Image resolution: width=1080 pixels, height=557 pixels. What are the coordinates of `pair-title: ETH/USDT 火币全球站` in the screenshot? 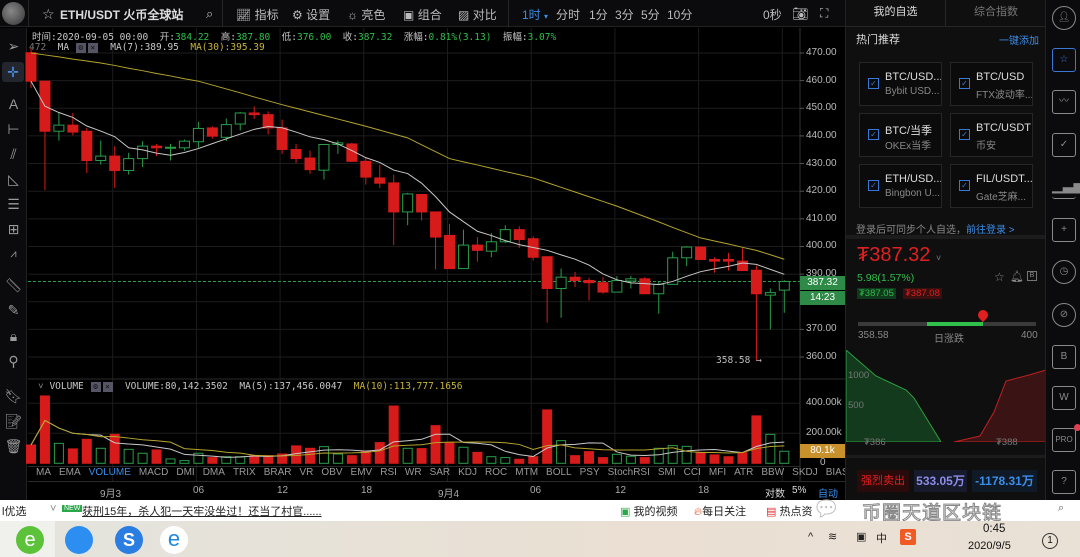 It's located at (121, 14).